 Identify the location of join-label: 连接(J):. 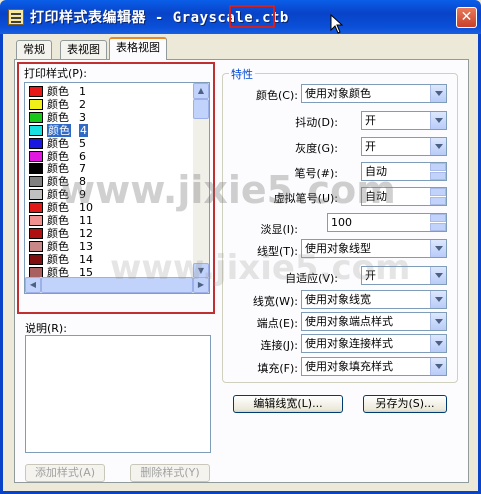
(279, 345).